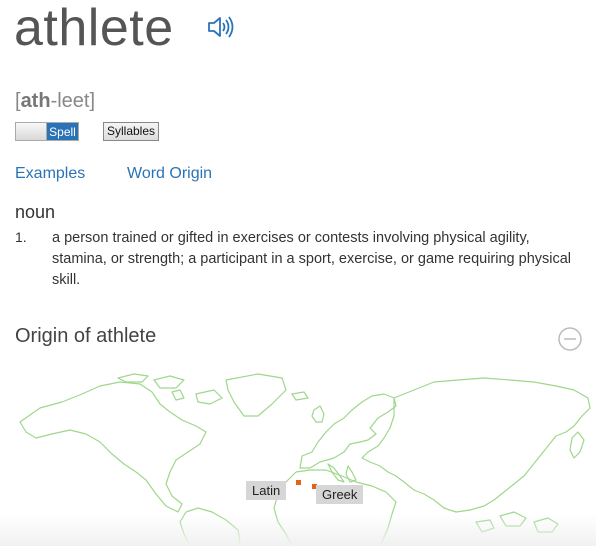  What do you see at coordinates (340, 494) in the screenshot?
I see `map-label-greek: Greek` at bounding box center [340, 494].